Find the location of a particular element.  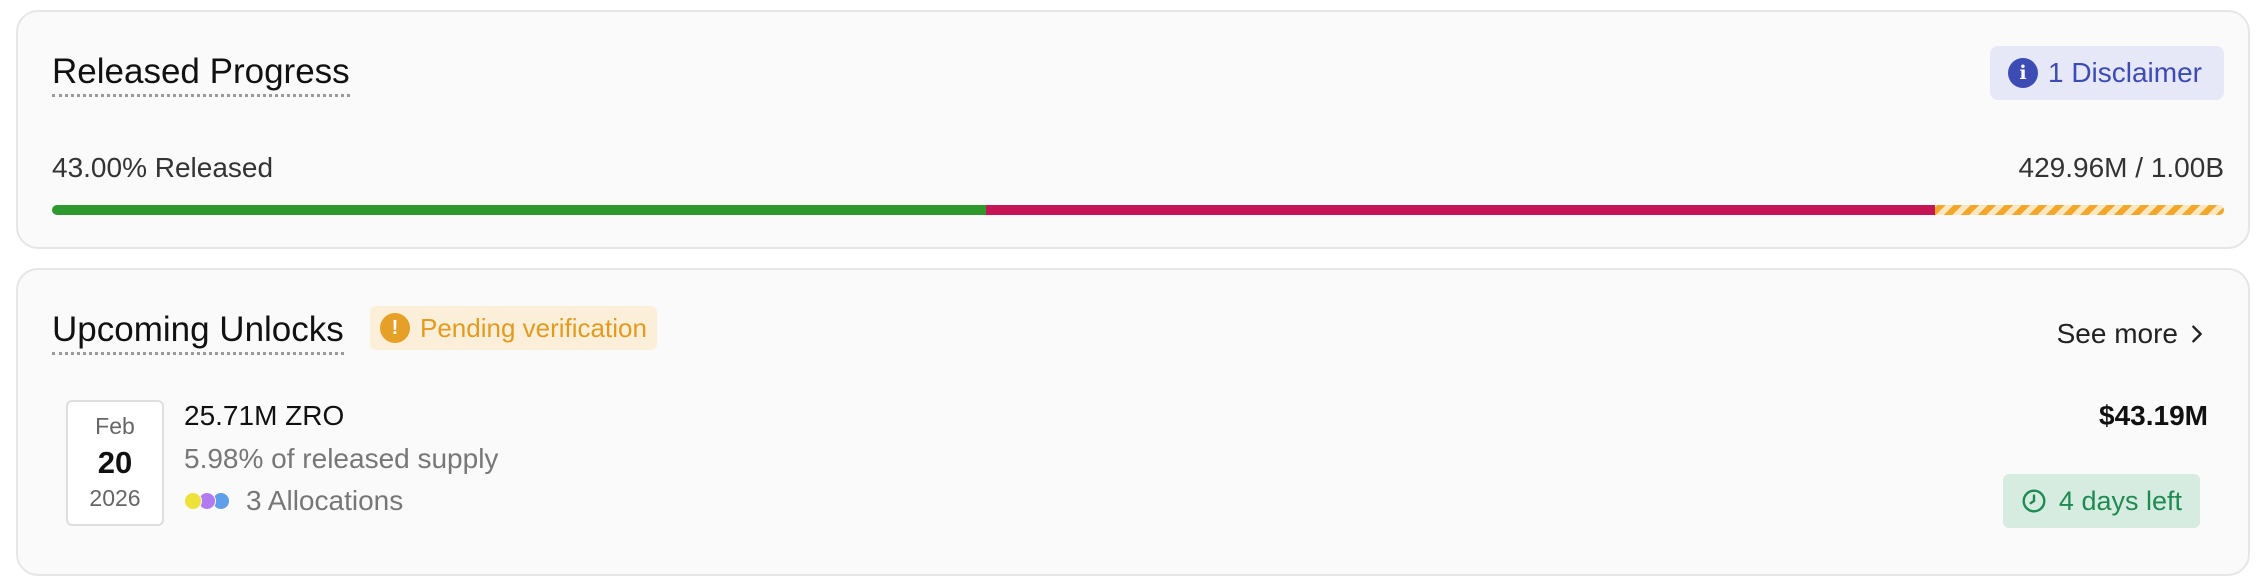

allocations-label: 3 Allocations is located at coordinates (325, 500).